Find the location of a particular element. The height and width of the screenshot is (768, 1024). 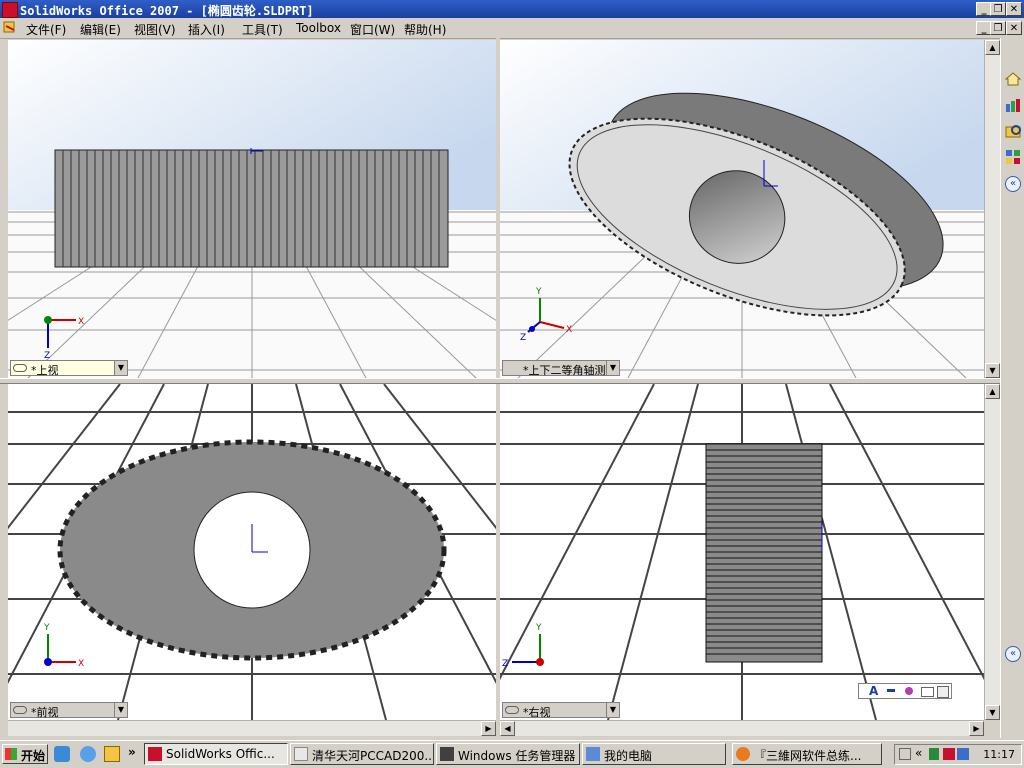

design-library-icon is located at coordinates (1013, 105).